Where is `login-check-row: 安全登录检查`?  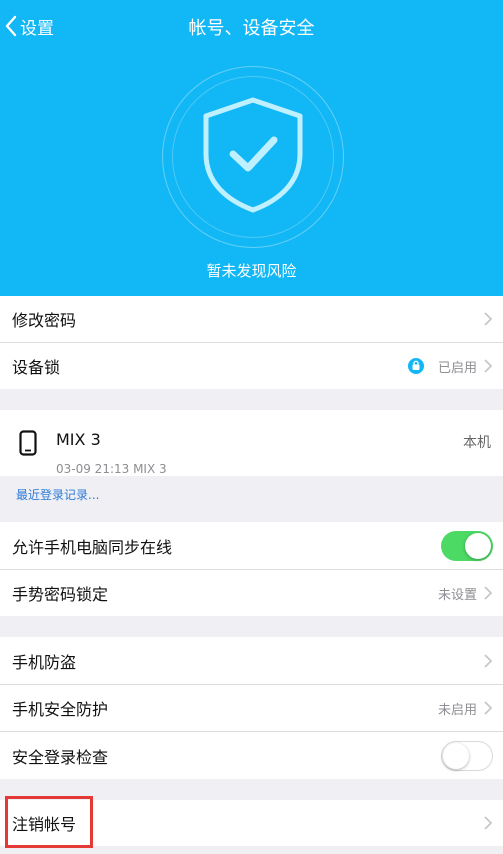
login-check-row: 安全登录检查 is located at coordinates (251, 755).